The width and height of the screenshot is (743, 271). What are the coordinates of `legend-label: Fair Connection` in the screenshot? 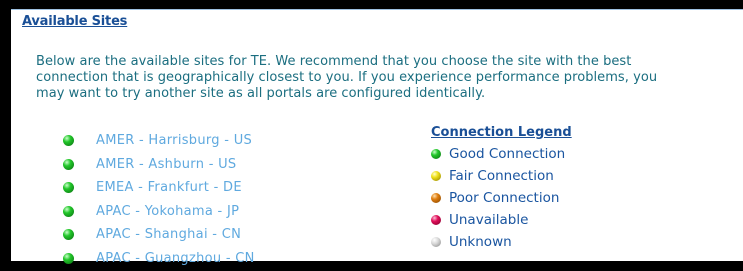 It's located at (501, 176).